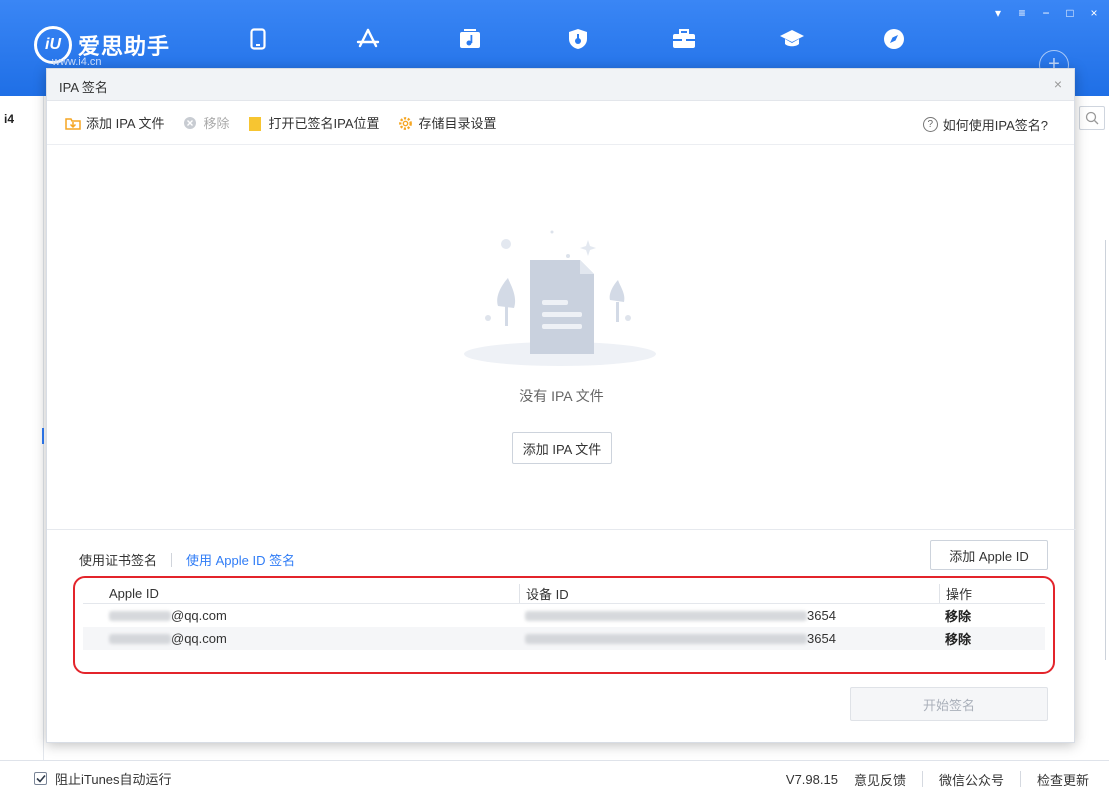 The width and height of the screenshot is (1109, 796). Describe the element at coordinates (1070, 13) in the screenshot. I see `maximize-icon: □` at that location.